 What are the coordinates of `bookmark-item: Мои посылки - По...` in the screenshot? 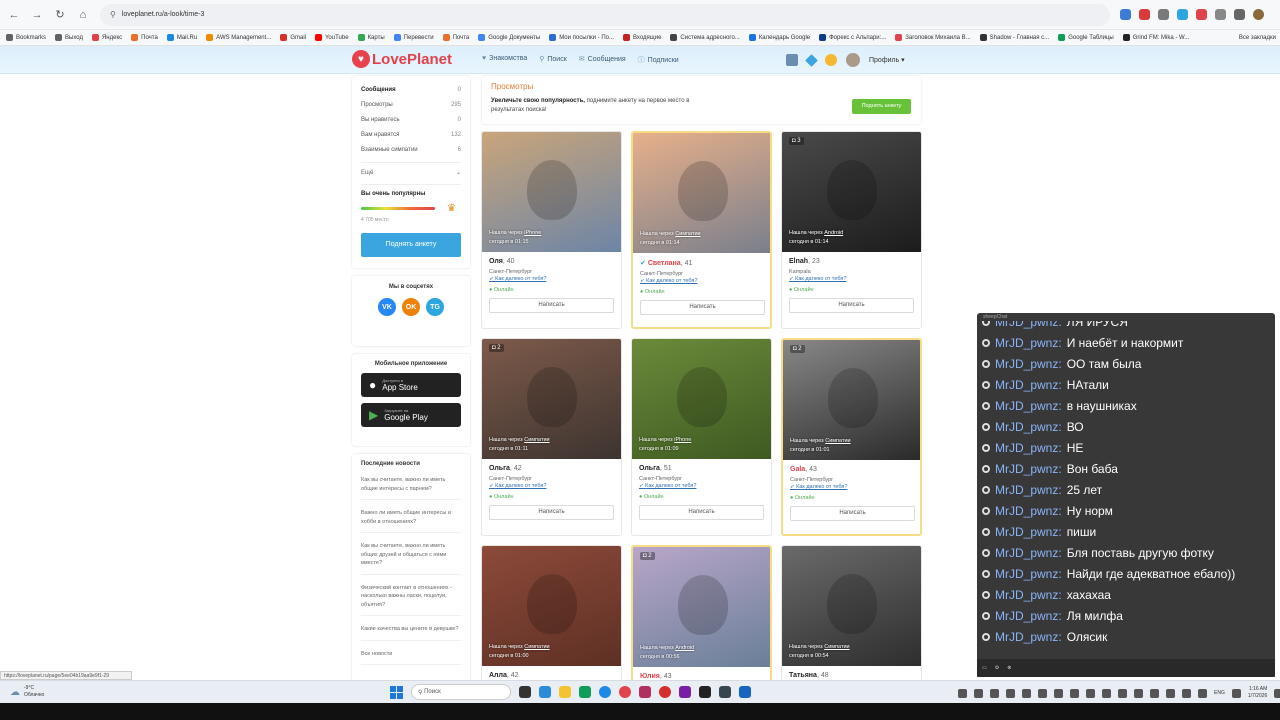 It's located at (581, 37).